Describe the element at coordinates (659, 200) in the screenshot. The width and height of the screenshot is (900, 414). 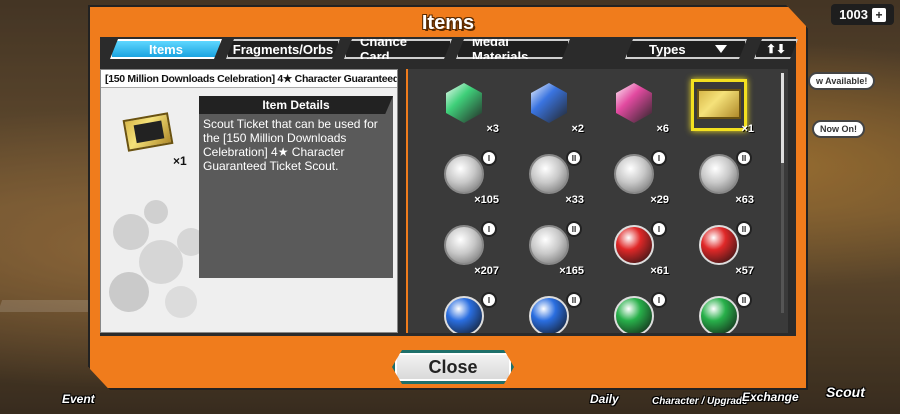
I see `item-quantity: ×29` at that location.